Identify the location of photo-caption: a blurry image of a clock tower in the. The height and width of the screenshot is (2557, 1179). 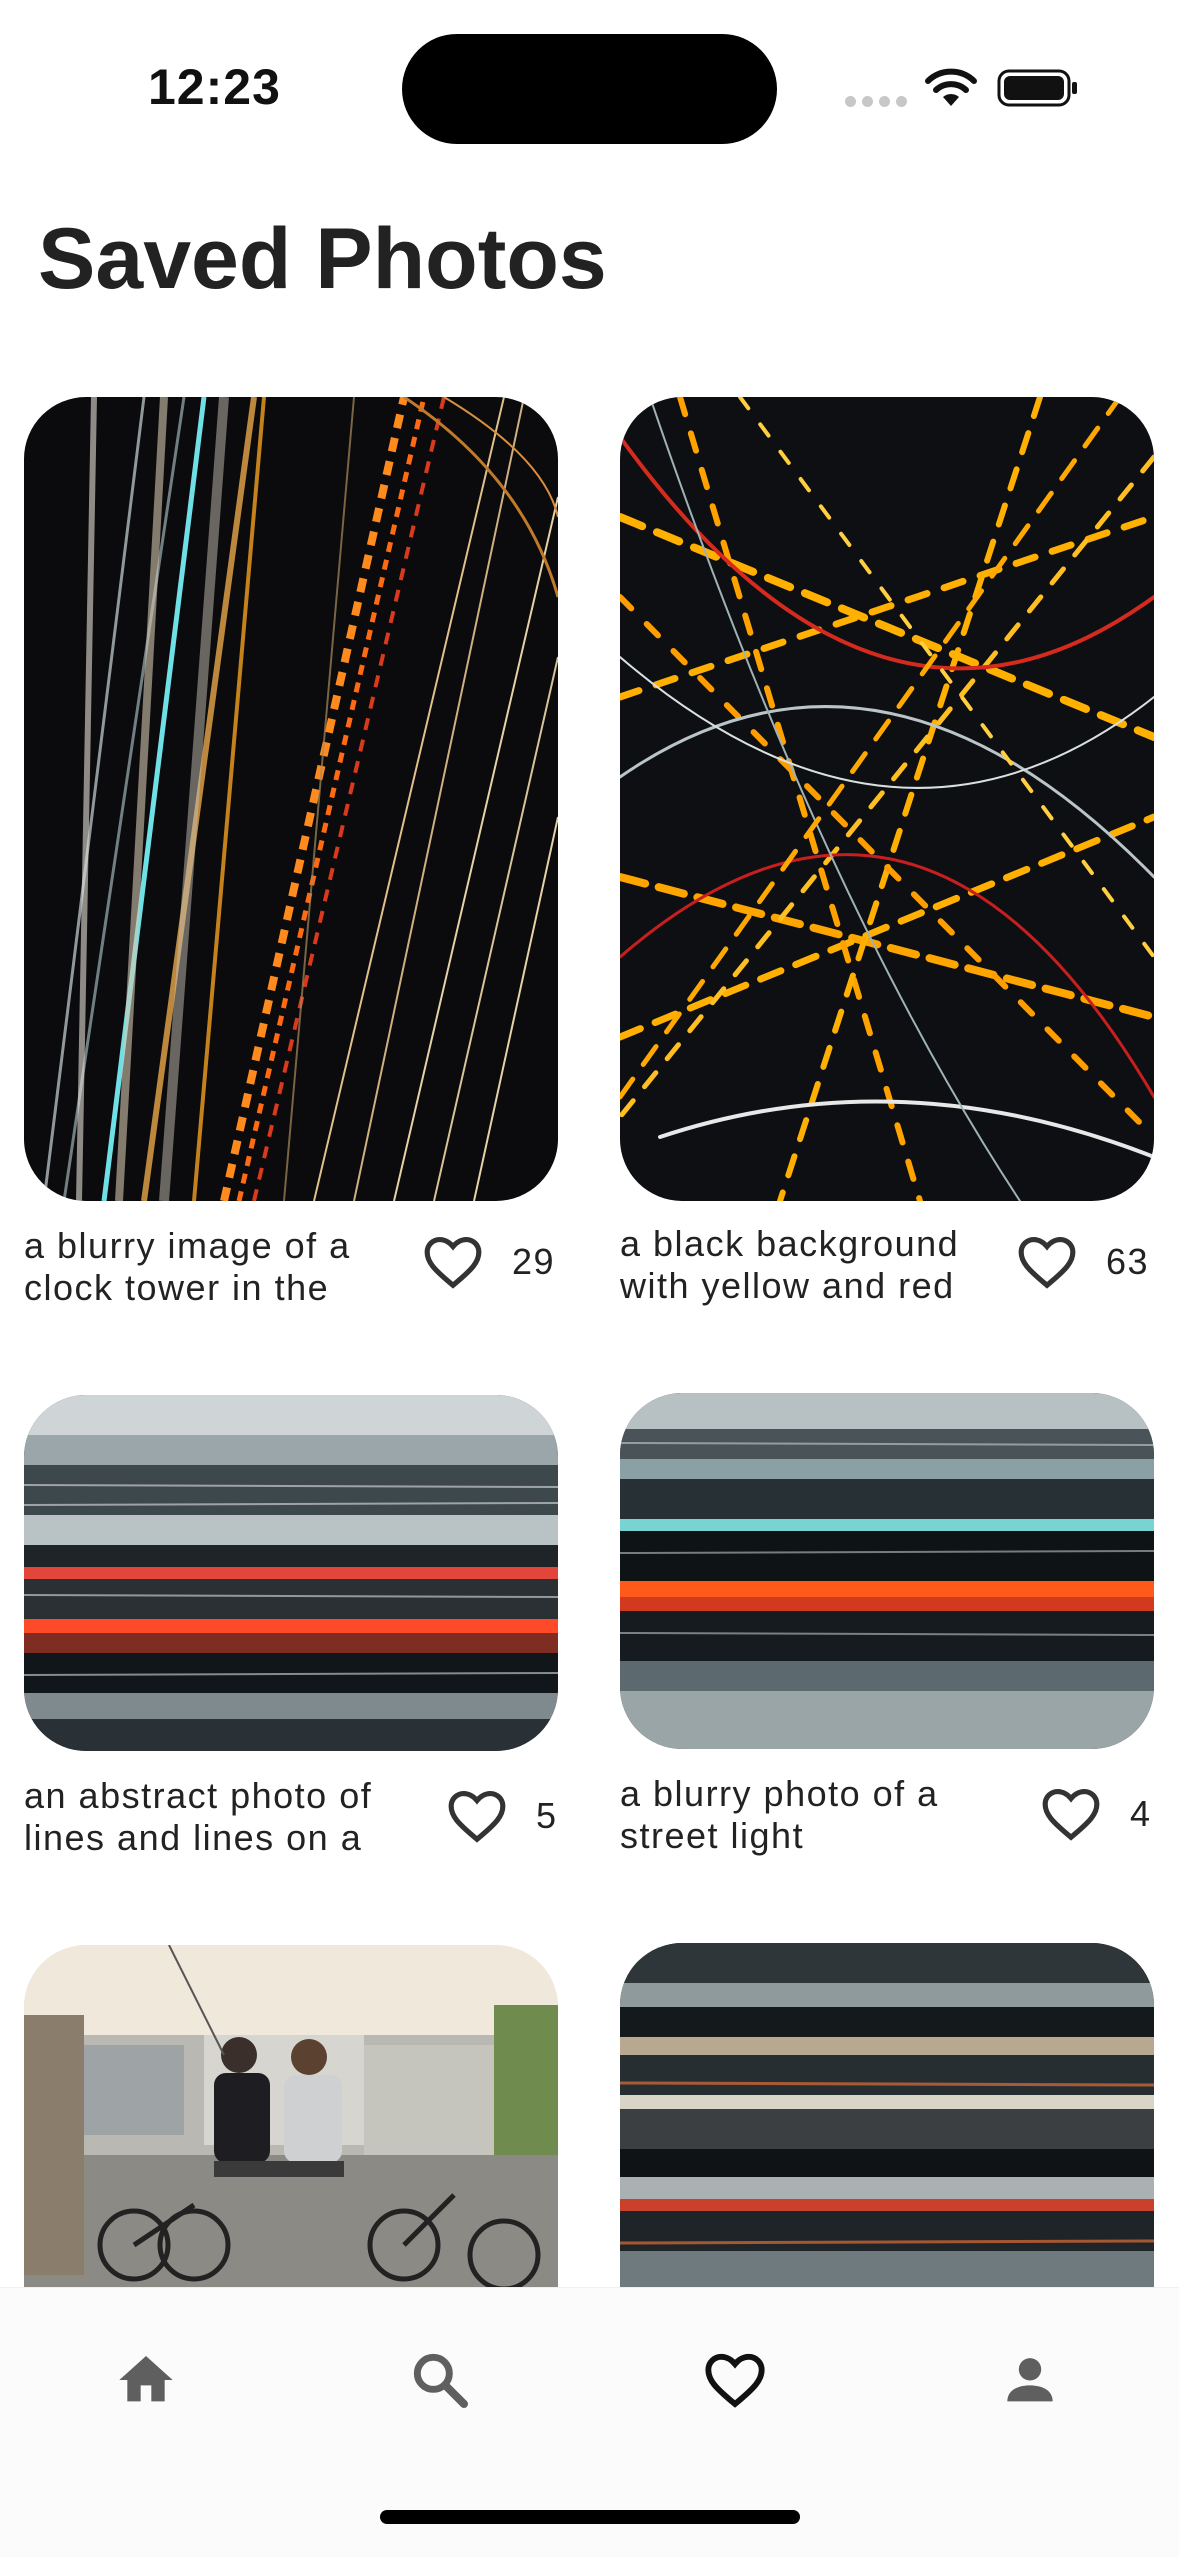
(187, 1266).